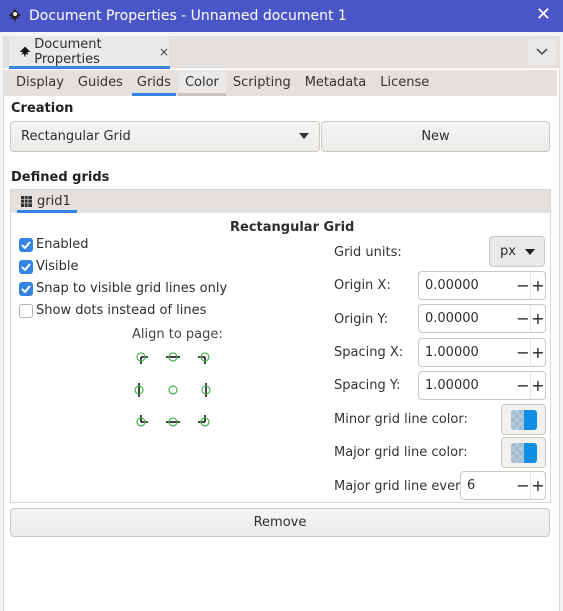 Image resolution: width=563 pixels, height=611 pixels. What do you see at coordinates (26, 310) in the screenshot?
I see `checkbox-unchecked-icon` at bounding box center [26, 310].